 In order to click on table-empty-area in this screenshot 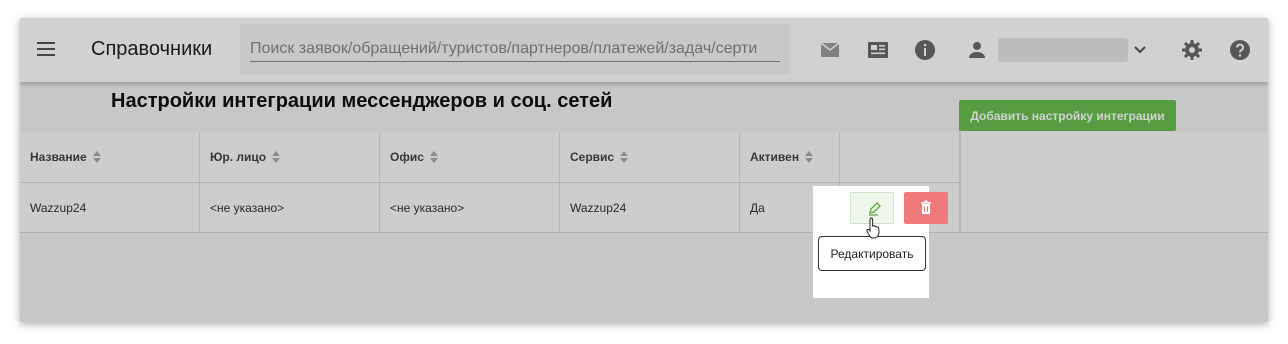, I will do `click(1114, 182)`.